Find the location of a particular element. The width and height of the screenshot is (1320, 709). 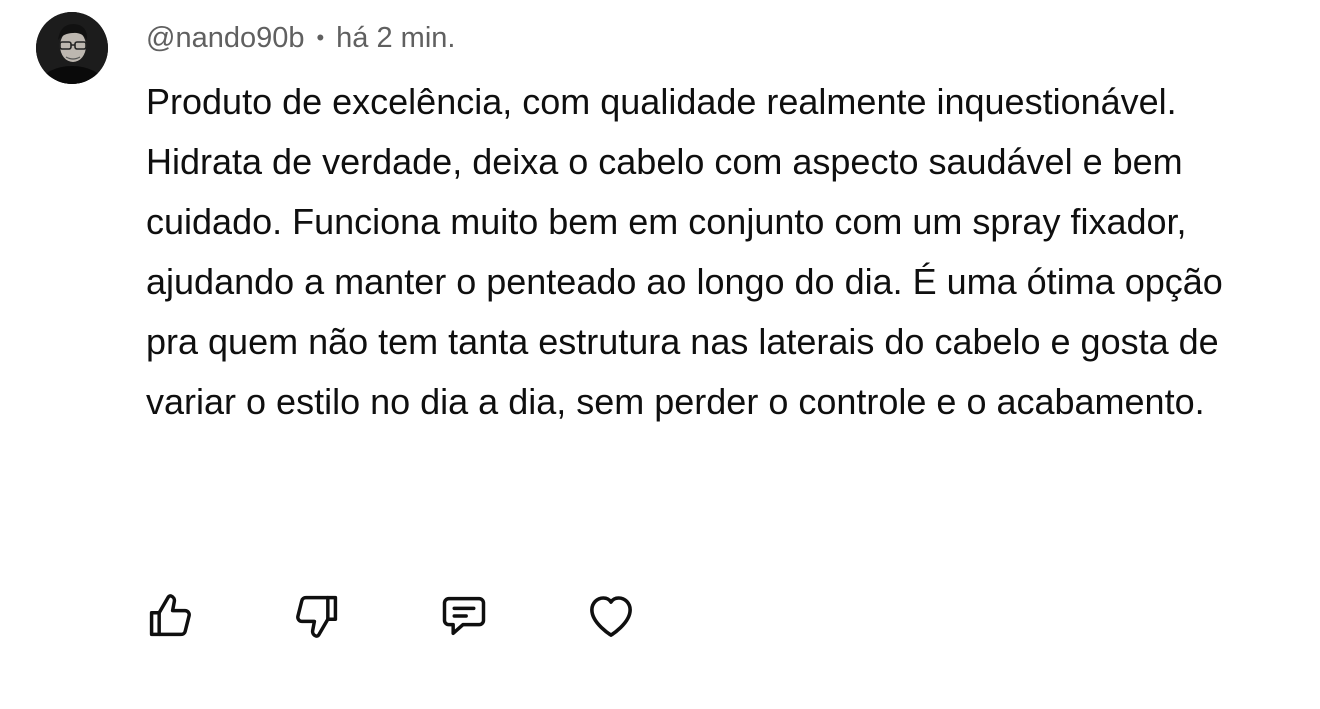

heart-button is located at coordinates (611, 616).